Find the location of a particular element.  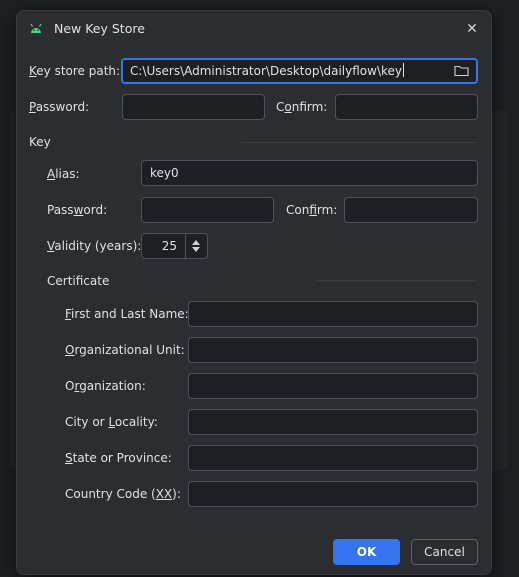

certificate-field-label: Country Code (XX): is located at coordinates (123, 494).